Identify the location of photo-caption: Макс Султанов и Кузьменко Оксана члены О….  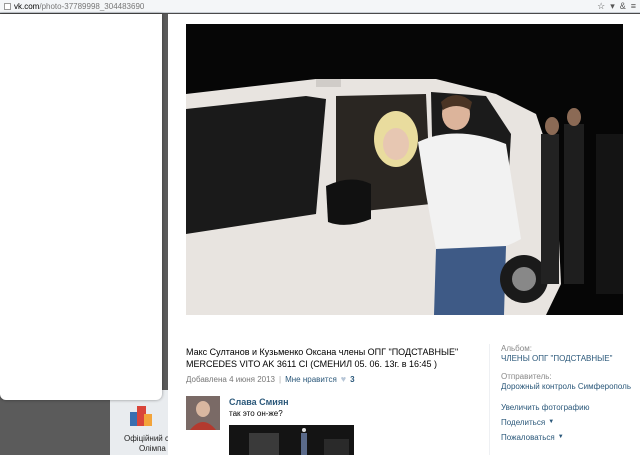
(322, 358).